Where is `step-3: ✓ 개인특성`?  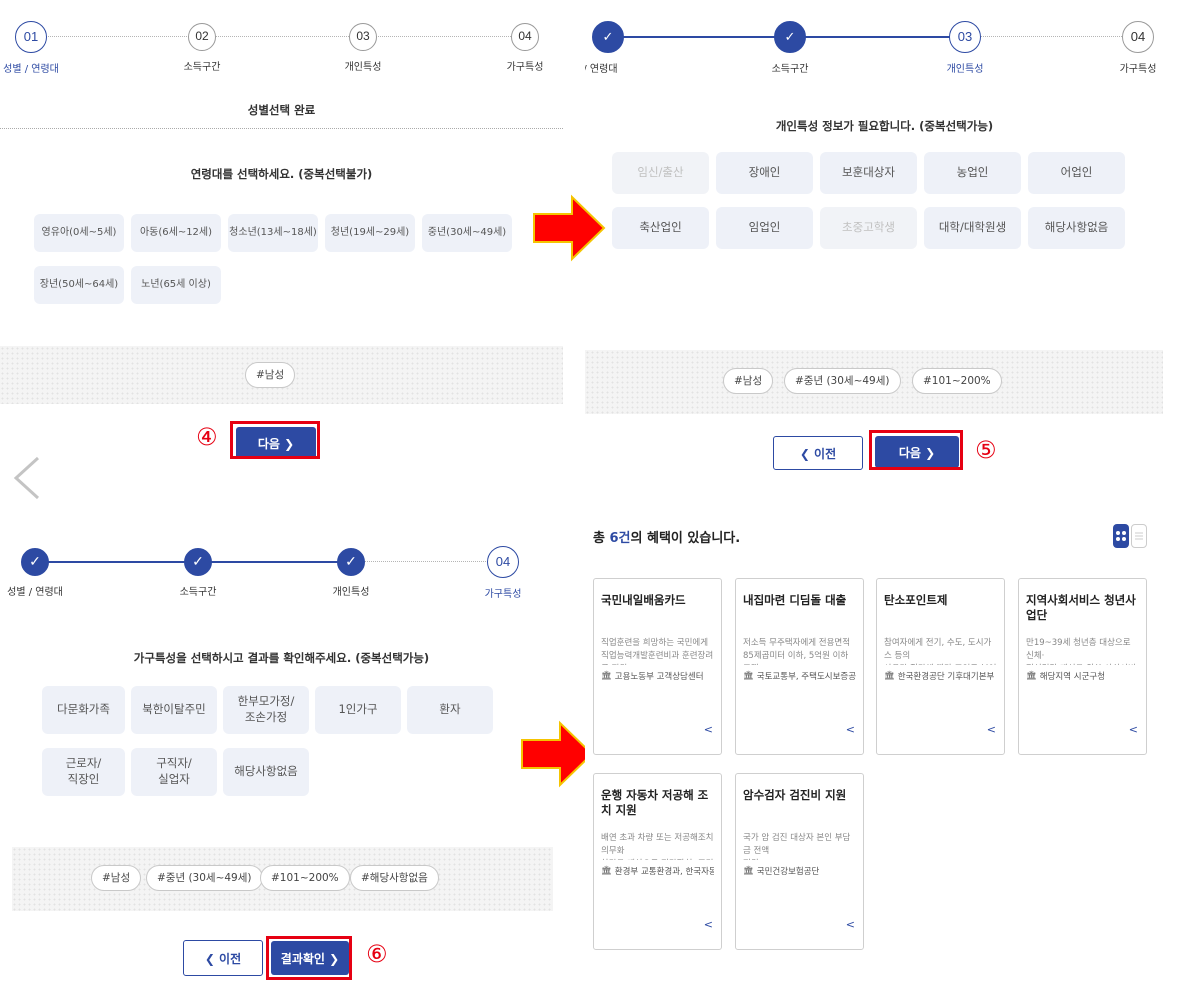 step-3: ✓ 개인특성 is located at coordinates (351, 561).